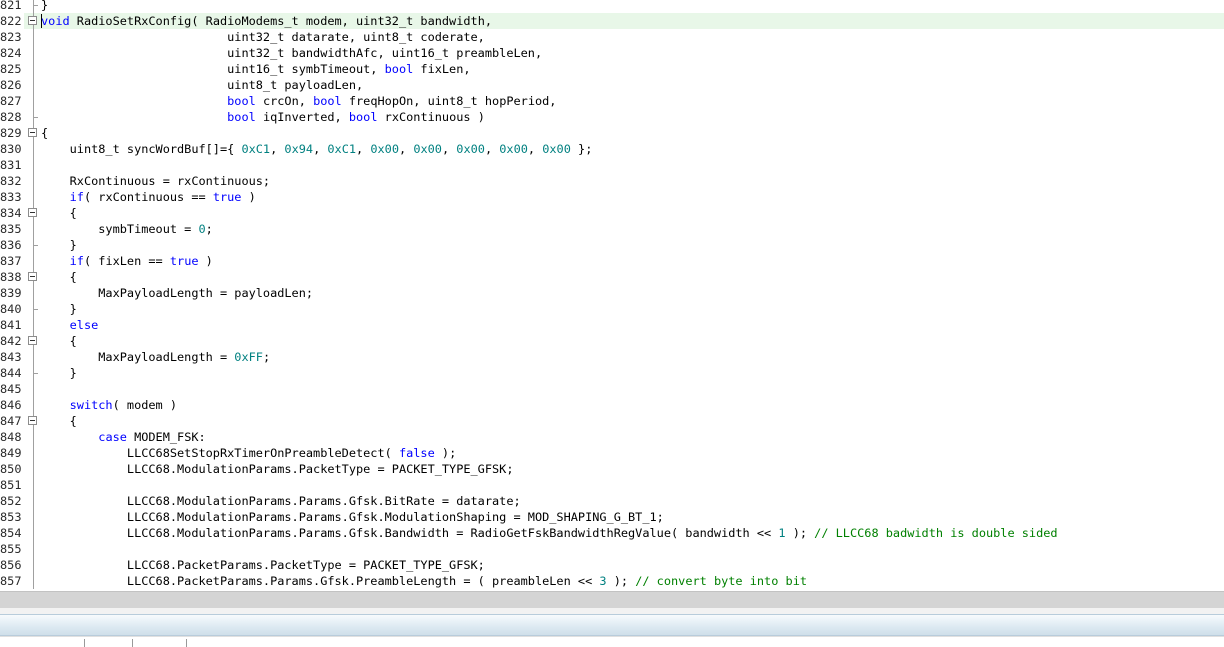 Image resolution: width=1224 pixels, height=647 pixels. Describe the element at coordinates (612, 165) in the screenshot. I see `code-line: 831` at that location.